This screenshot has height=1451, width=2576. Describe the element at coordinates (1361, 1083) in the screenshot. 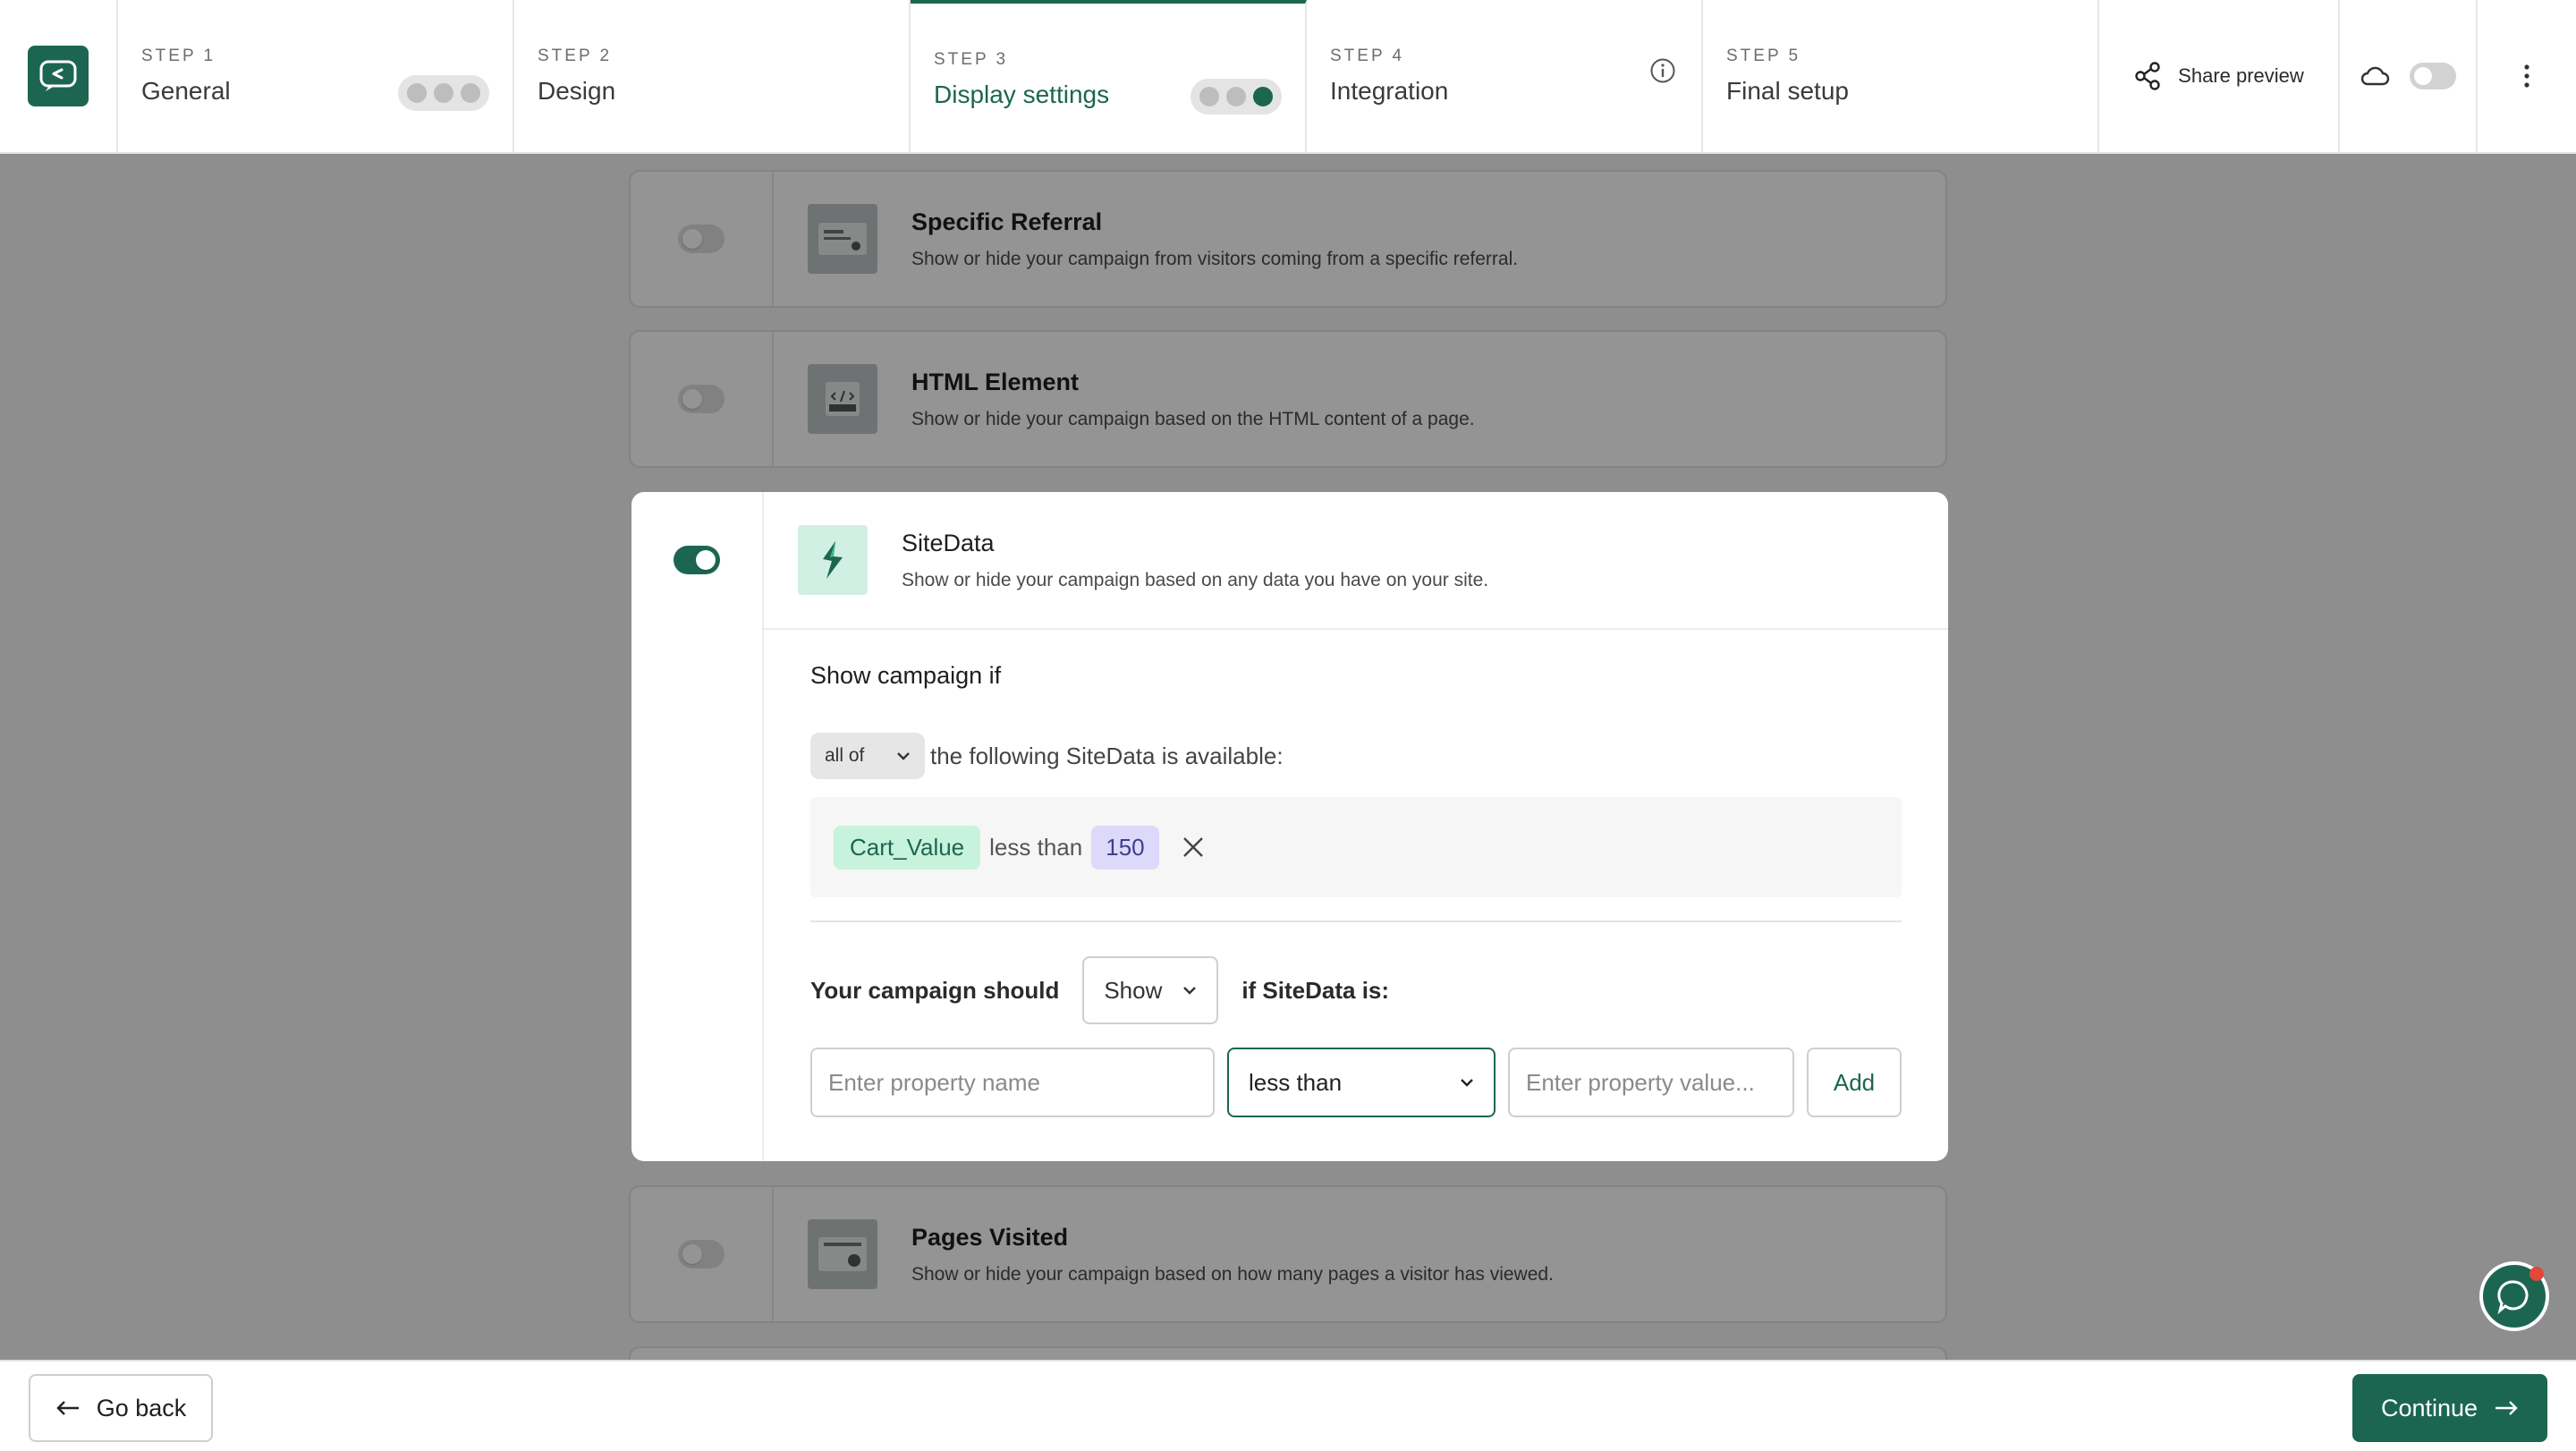

I see `operator-select: less than` at that location.